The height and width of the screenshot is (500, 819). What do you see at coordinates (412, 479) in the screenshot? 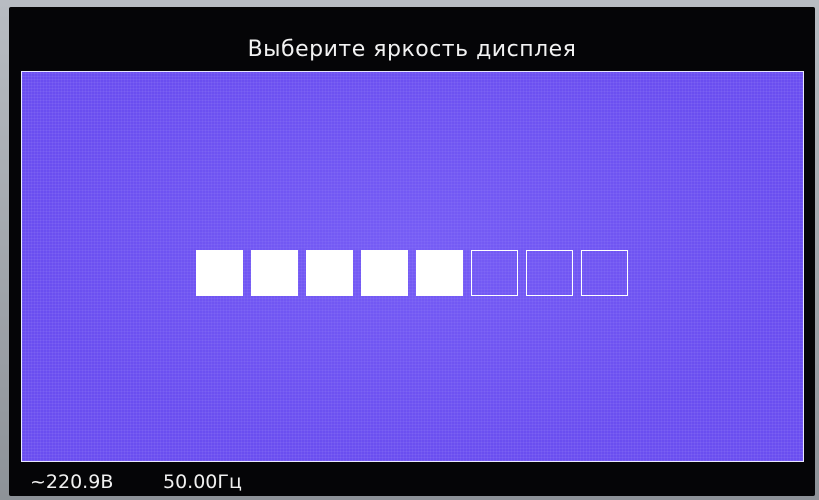
I see `status-bar: ~220.9В 50.00Гц` at bounding box center [412, 479].